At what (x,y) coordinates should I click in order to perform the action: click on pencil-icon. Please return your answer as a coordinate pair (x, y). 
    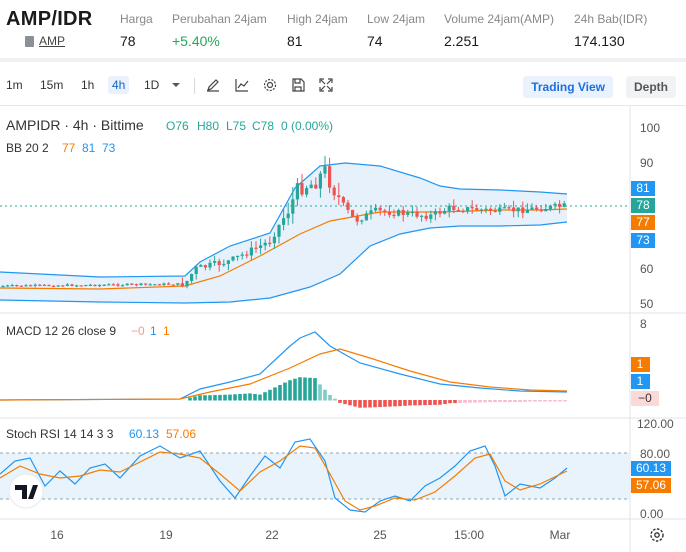
    Looking at the image, I should click on (213, 85).